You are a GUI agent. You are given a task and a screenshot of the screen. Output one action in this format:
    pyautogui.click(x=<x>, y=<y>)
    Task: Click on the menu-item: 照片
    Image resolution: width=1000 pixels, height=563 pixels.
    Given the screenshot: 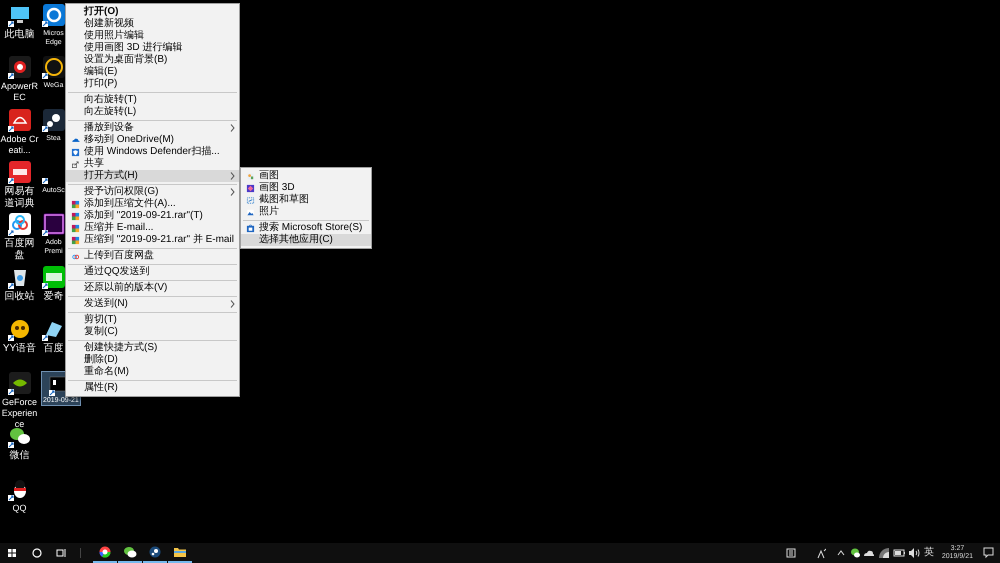 What is the action you would take?
    pyautogui.click(x=306, y=212)
    